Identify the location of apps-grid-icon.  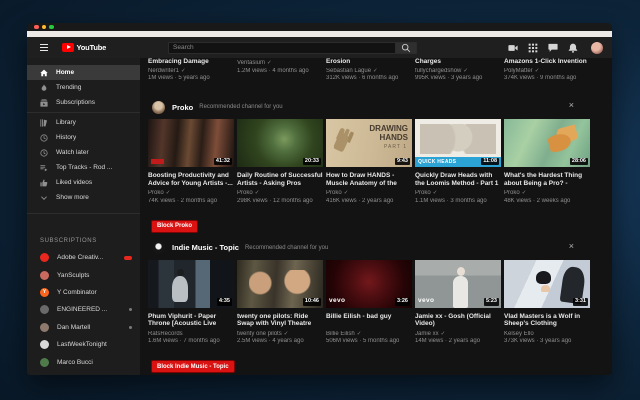
(533, 48).